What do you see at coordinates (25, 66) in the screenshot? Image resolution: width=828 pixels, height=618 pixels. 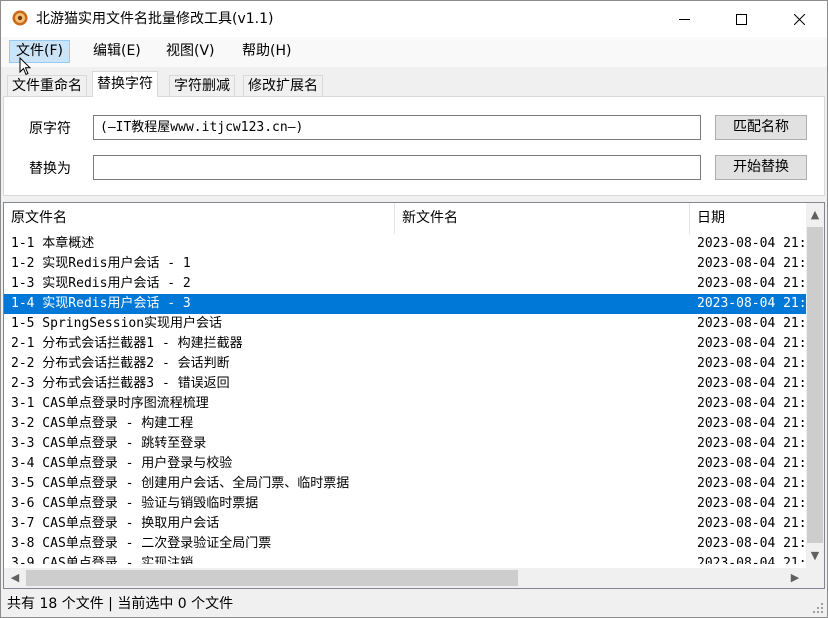 I see `mouse-cursor-icon` at bounding box center [25, 66].